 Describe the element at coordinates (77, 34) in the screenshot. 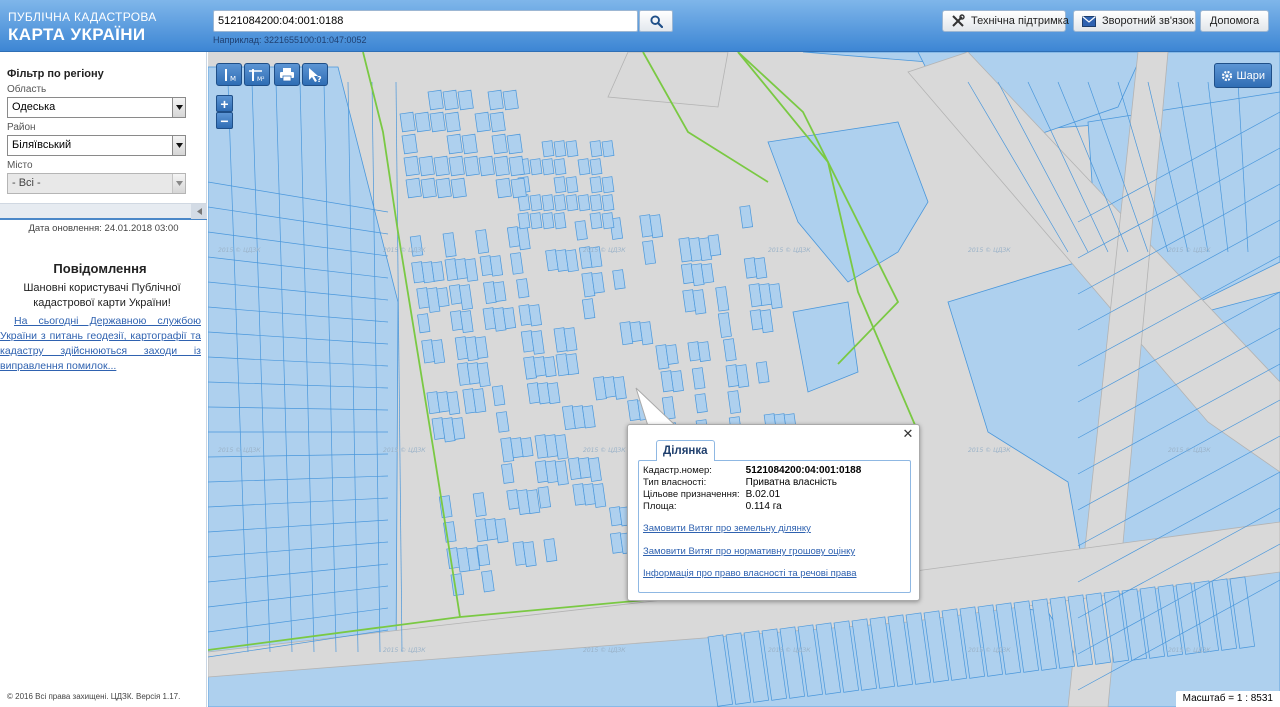

I see `logo-line-2: КАРТА УКРАЇНИ` at that location.